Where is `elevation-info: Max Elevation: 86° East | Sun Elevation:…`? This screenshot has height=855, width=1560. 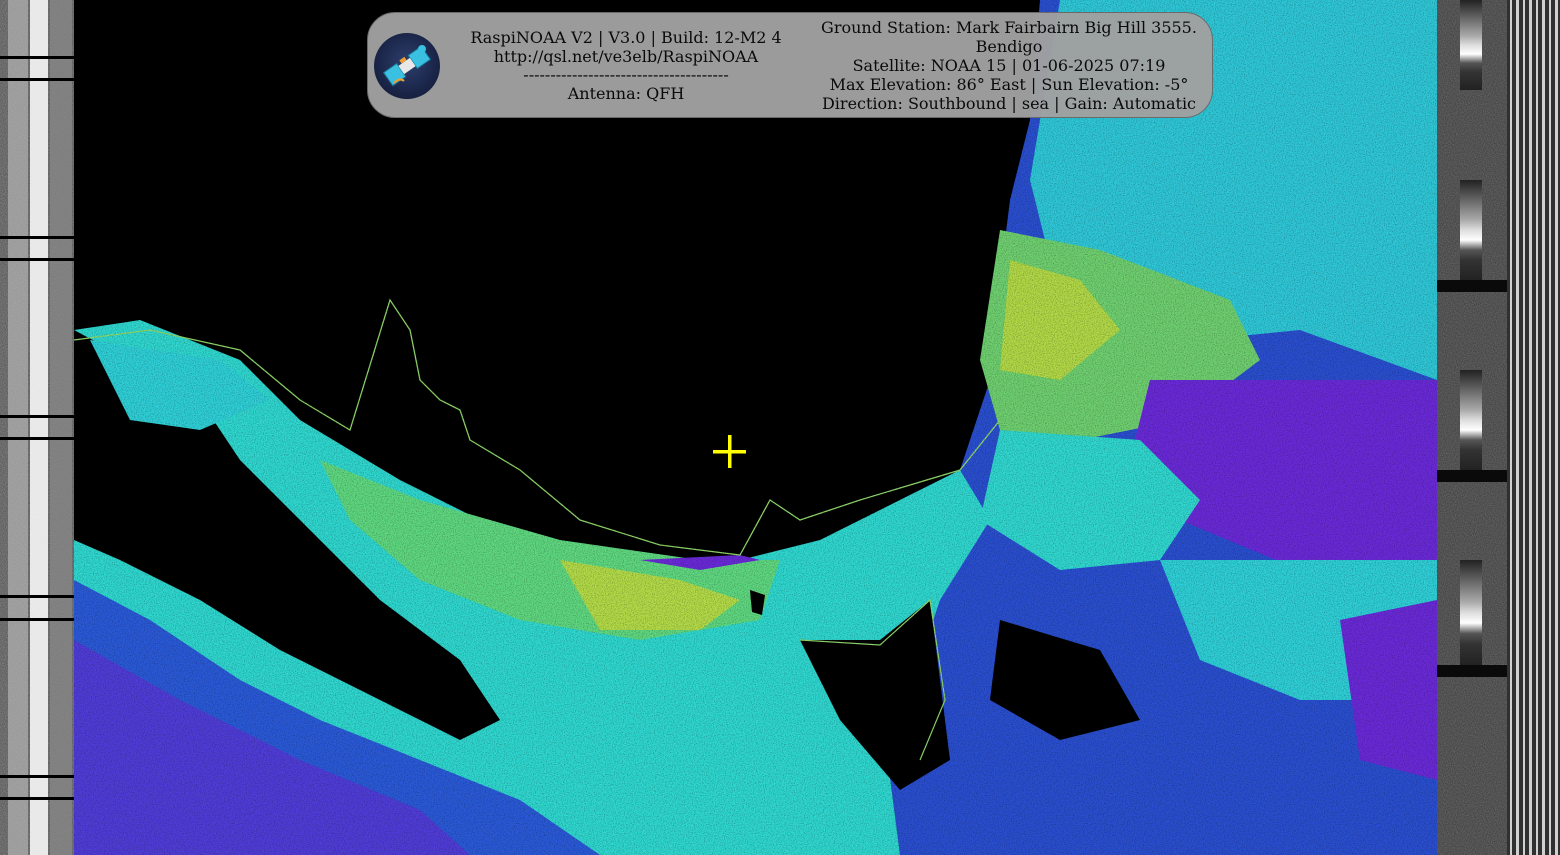
elevation-info: Max Elevation: 86° East | Sun Elevation:… is located at coordinates (1009, 84).